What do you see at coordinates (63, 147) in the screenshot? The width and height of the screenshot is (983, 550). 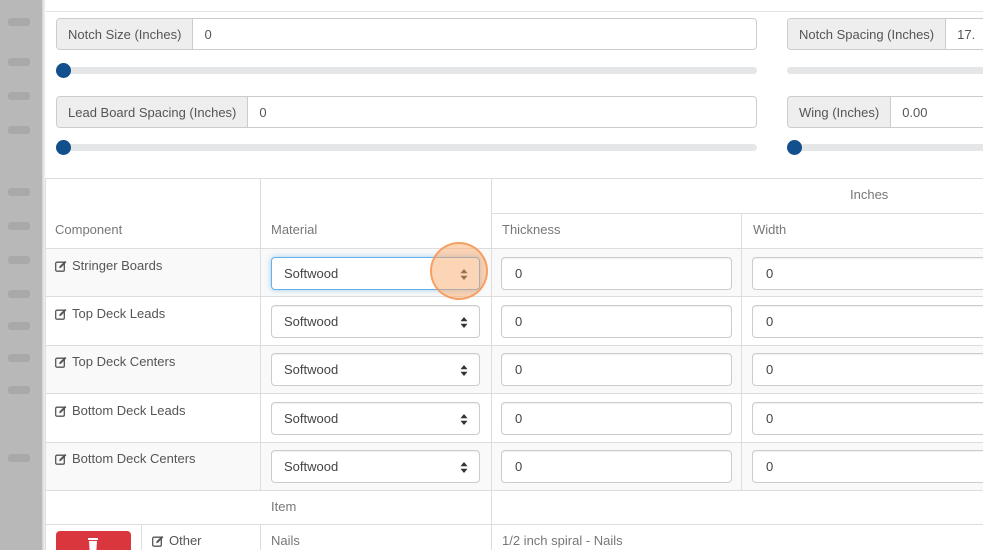 I see `lead-board-spacing-slider-handle` at bounding box center [63, 147].